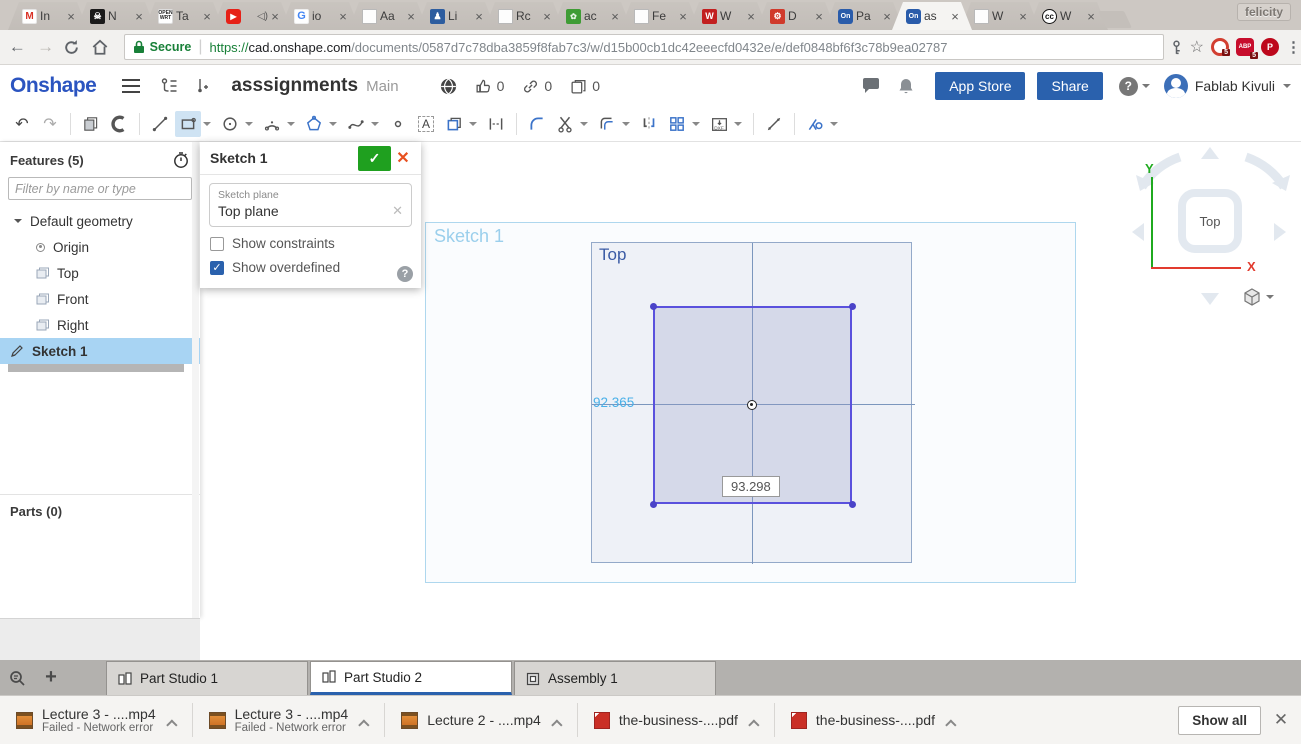 The height and width of the screenshot is (744, 1301). What do you see at coordinates (397, 211) in the screenshot?
I see `clear-selection-icon` at bounding box center [397, 211].